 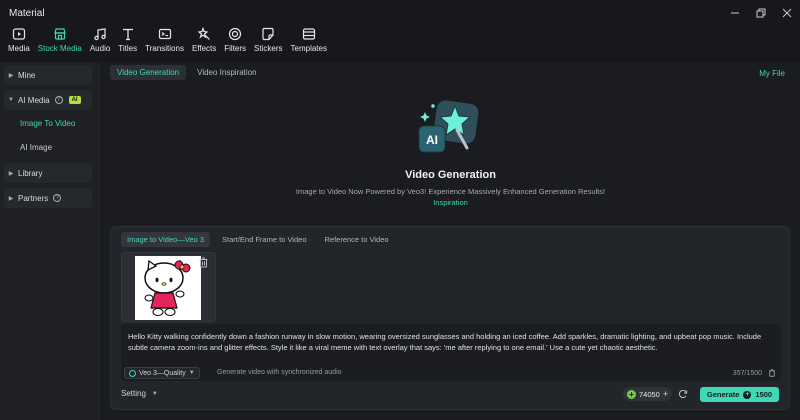 What do you see at coordinates (60, 34) in the screenshot?
I see `stock-media-icon` at bounding box center [60, 34].